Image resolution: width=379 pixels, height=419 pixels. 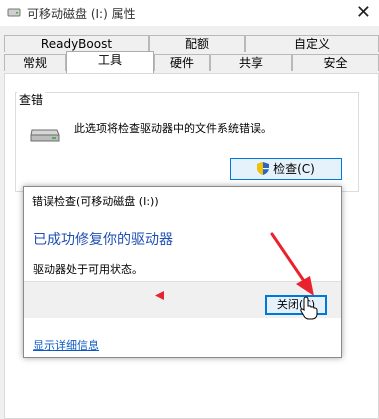 I want to click on tab-readyboost: ReadyBoost, so click(x=76, y=43).